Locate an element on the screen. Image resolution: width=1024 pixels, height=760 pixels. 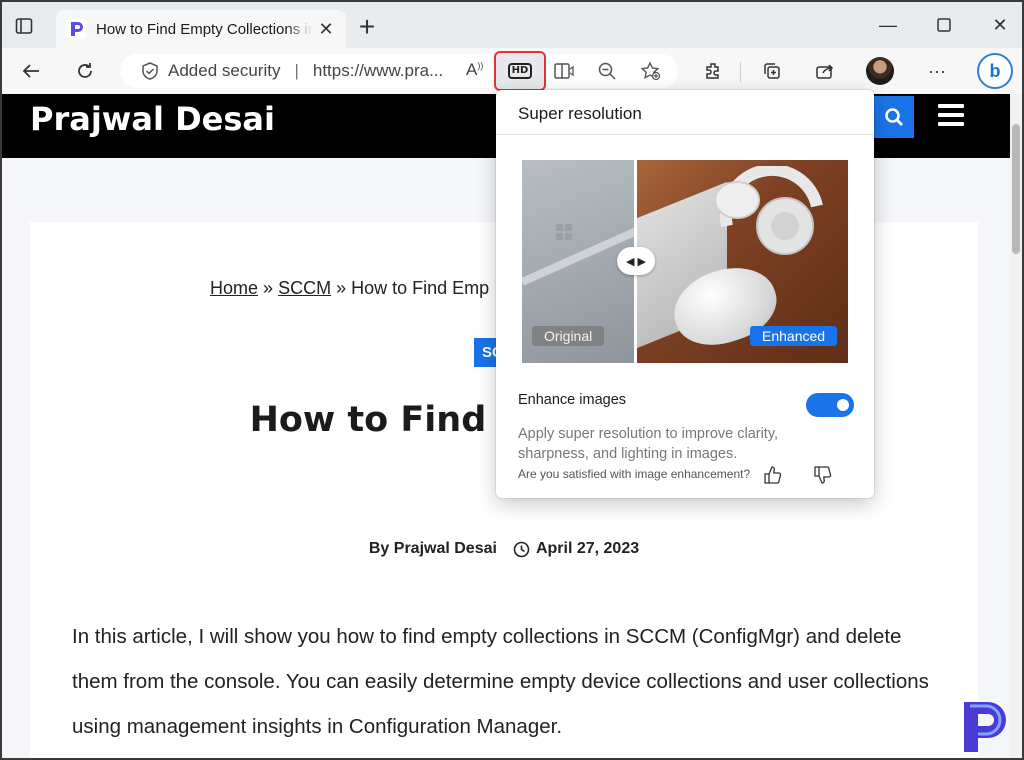
super-resolution-button: HD is located at coordinates (520, 71).